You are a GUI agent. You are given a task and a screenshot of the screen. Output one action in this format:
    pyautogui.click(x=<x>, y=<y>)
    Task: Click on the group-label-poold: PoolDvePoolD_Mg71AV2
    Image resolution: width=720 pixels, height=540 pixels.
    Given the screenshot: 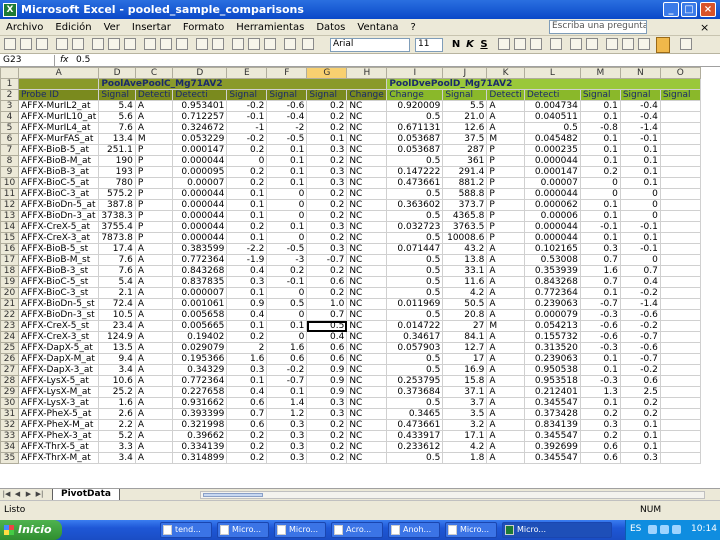 What is the action you would take?
    pyautogui.click(x=543, y=84)
    